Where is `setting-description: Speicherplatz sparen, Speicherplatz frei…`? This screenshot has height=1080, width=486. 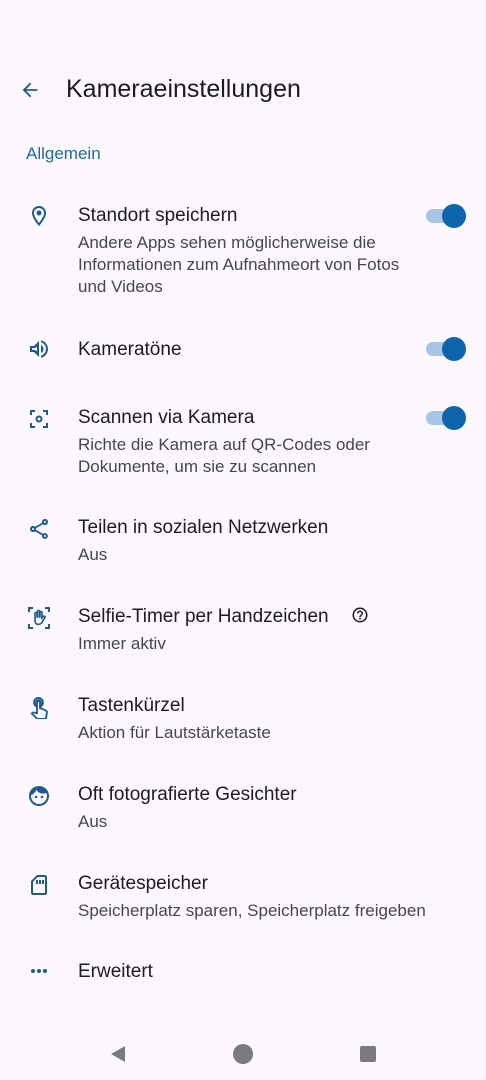 setting-description: Speicherplatz sparen, Speicherplatz frei… is located at coordinates (252, 910).